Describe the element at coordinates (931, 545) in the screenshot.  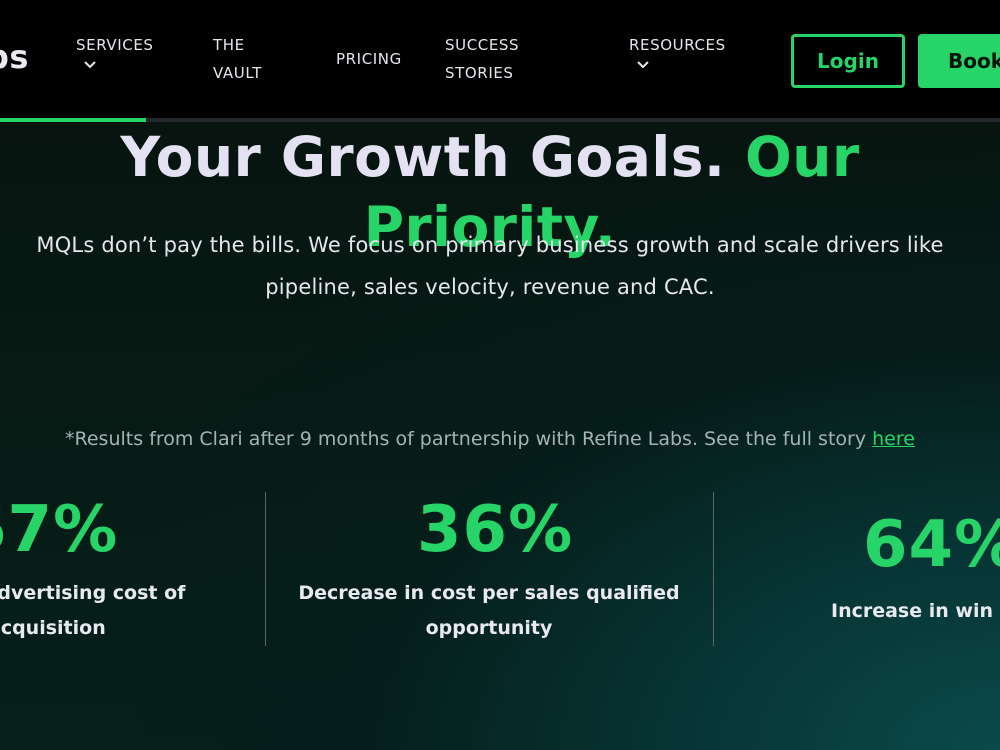
I see `stat-value: 64%` at that location.